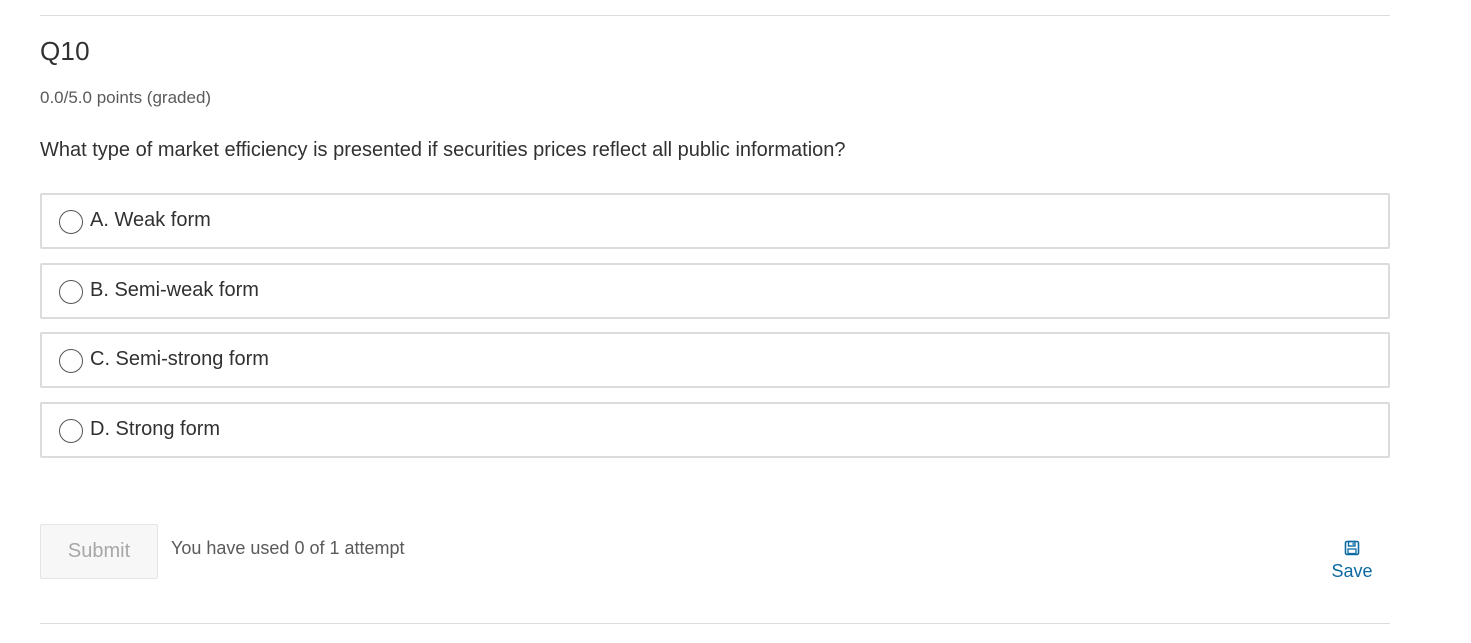 Image resolution: width=1471 pixels, height=643 pixels. What do you see at coordinates (715, 360) in the screenshot?
I see `choice-c: C. Semi-strong form` at bounding box center [715, 360].